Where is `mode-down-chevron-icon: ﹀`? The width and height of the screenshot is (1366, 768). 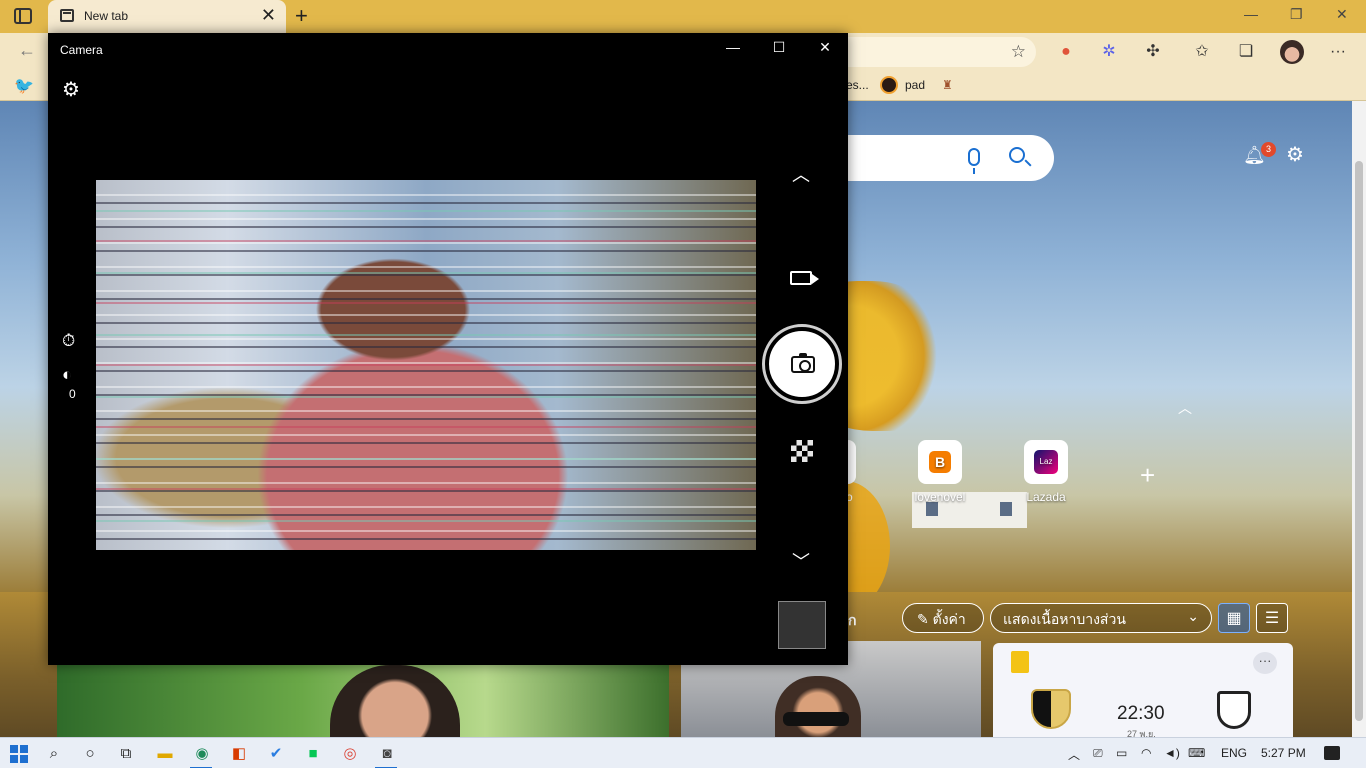 mode-down-chevron-icon: ﹀ is located at coordinates (801, 561).